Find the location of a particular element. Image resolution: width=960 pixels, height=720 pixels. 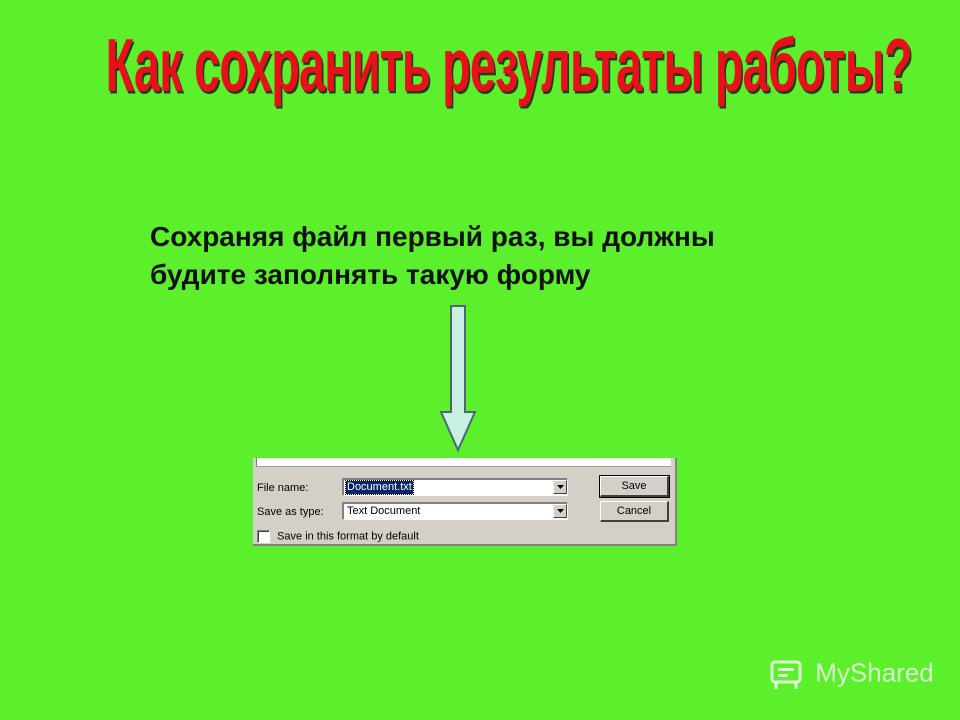

default-format-checkbox is located at coordinates (263, 536).